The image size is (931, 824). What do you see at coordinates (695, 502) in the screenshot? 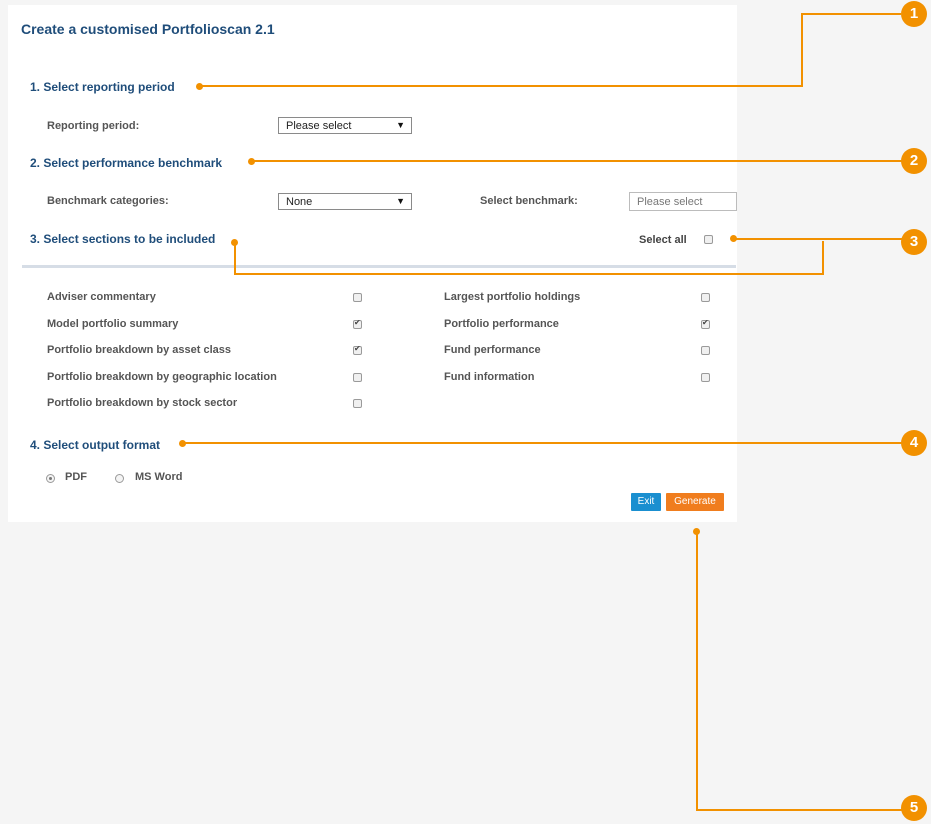
I see `generate-button: Generate` at bounding box center [695, 502].